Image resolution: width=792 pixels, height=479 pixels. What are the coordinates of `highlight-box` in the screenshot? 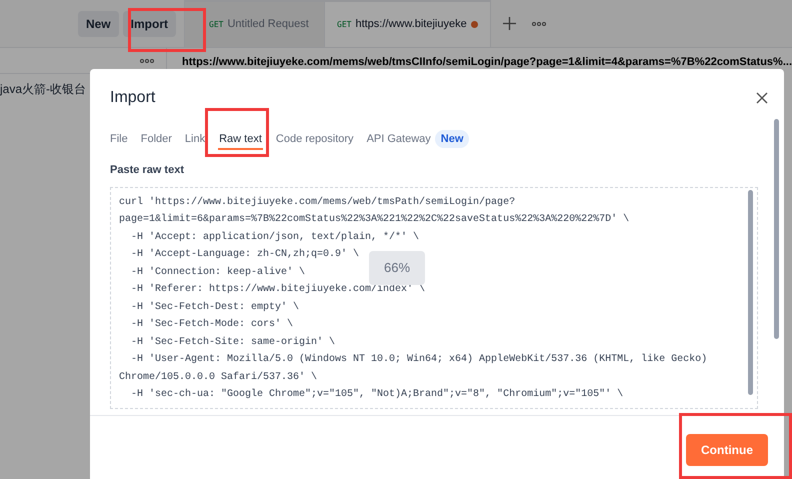 It's located at (237, 132).